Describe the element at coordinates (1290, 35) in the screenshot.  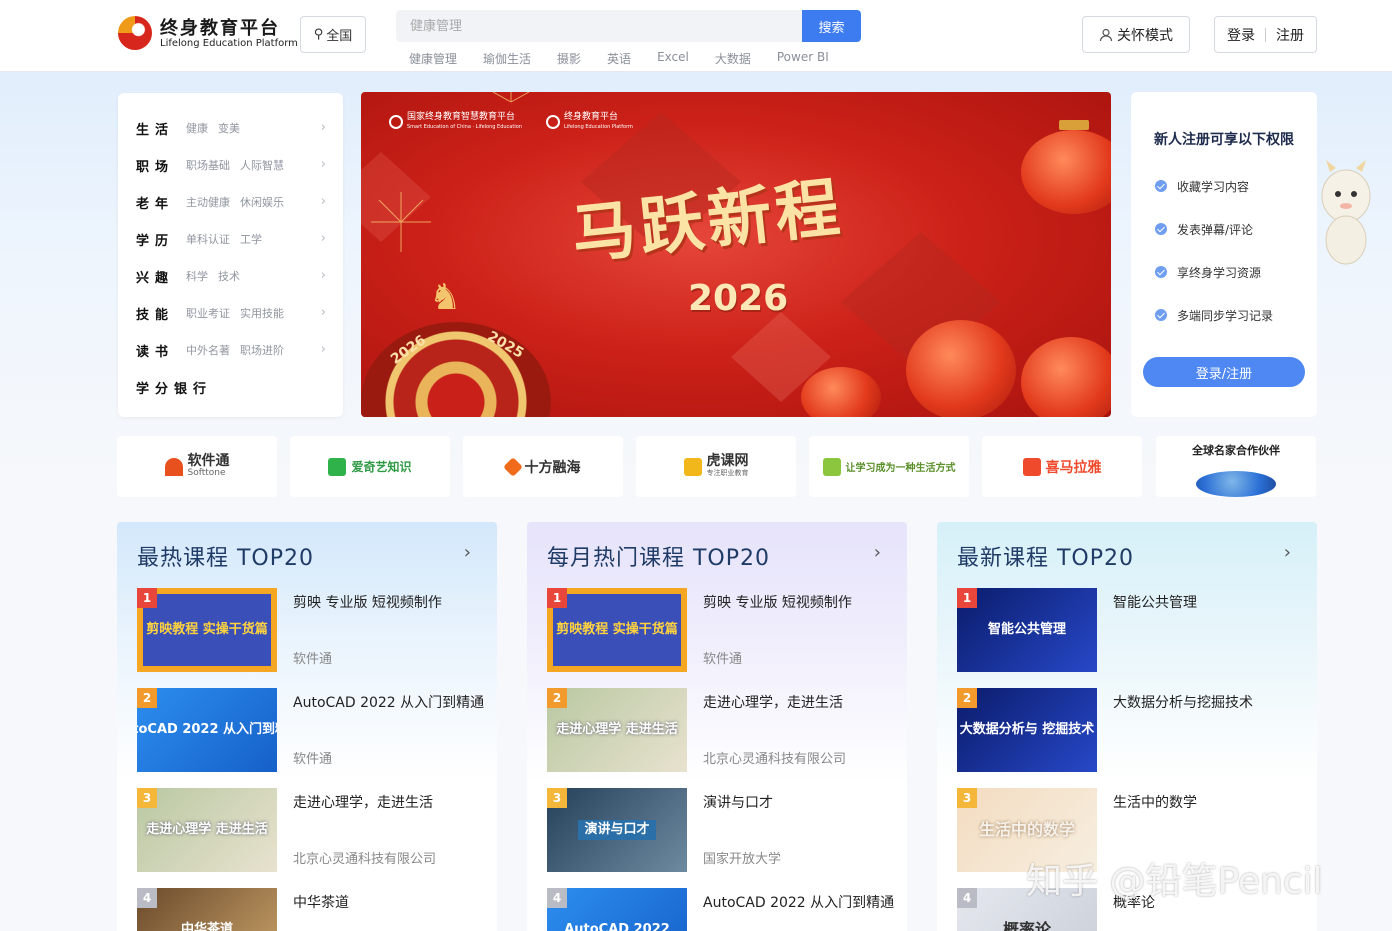
I see `register-link: 注册` at that location.